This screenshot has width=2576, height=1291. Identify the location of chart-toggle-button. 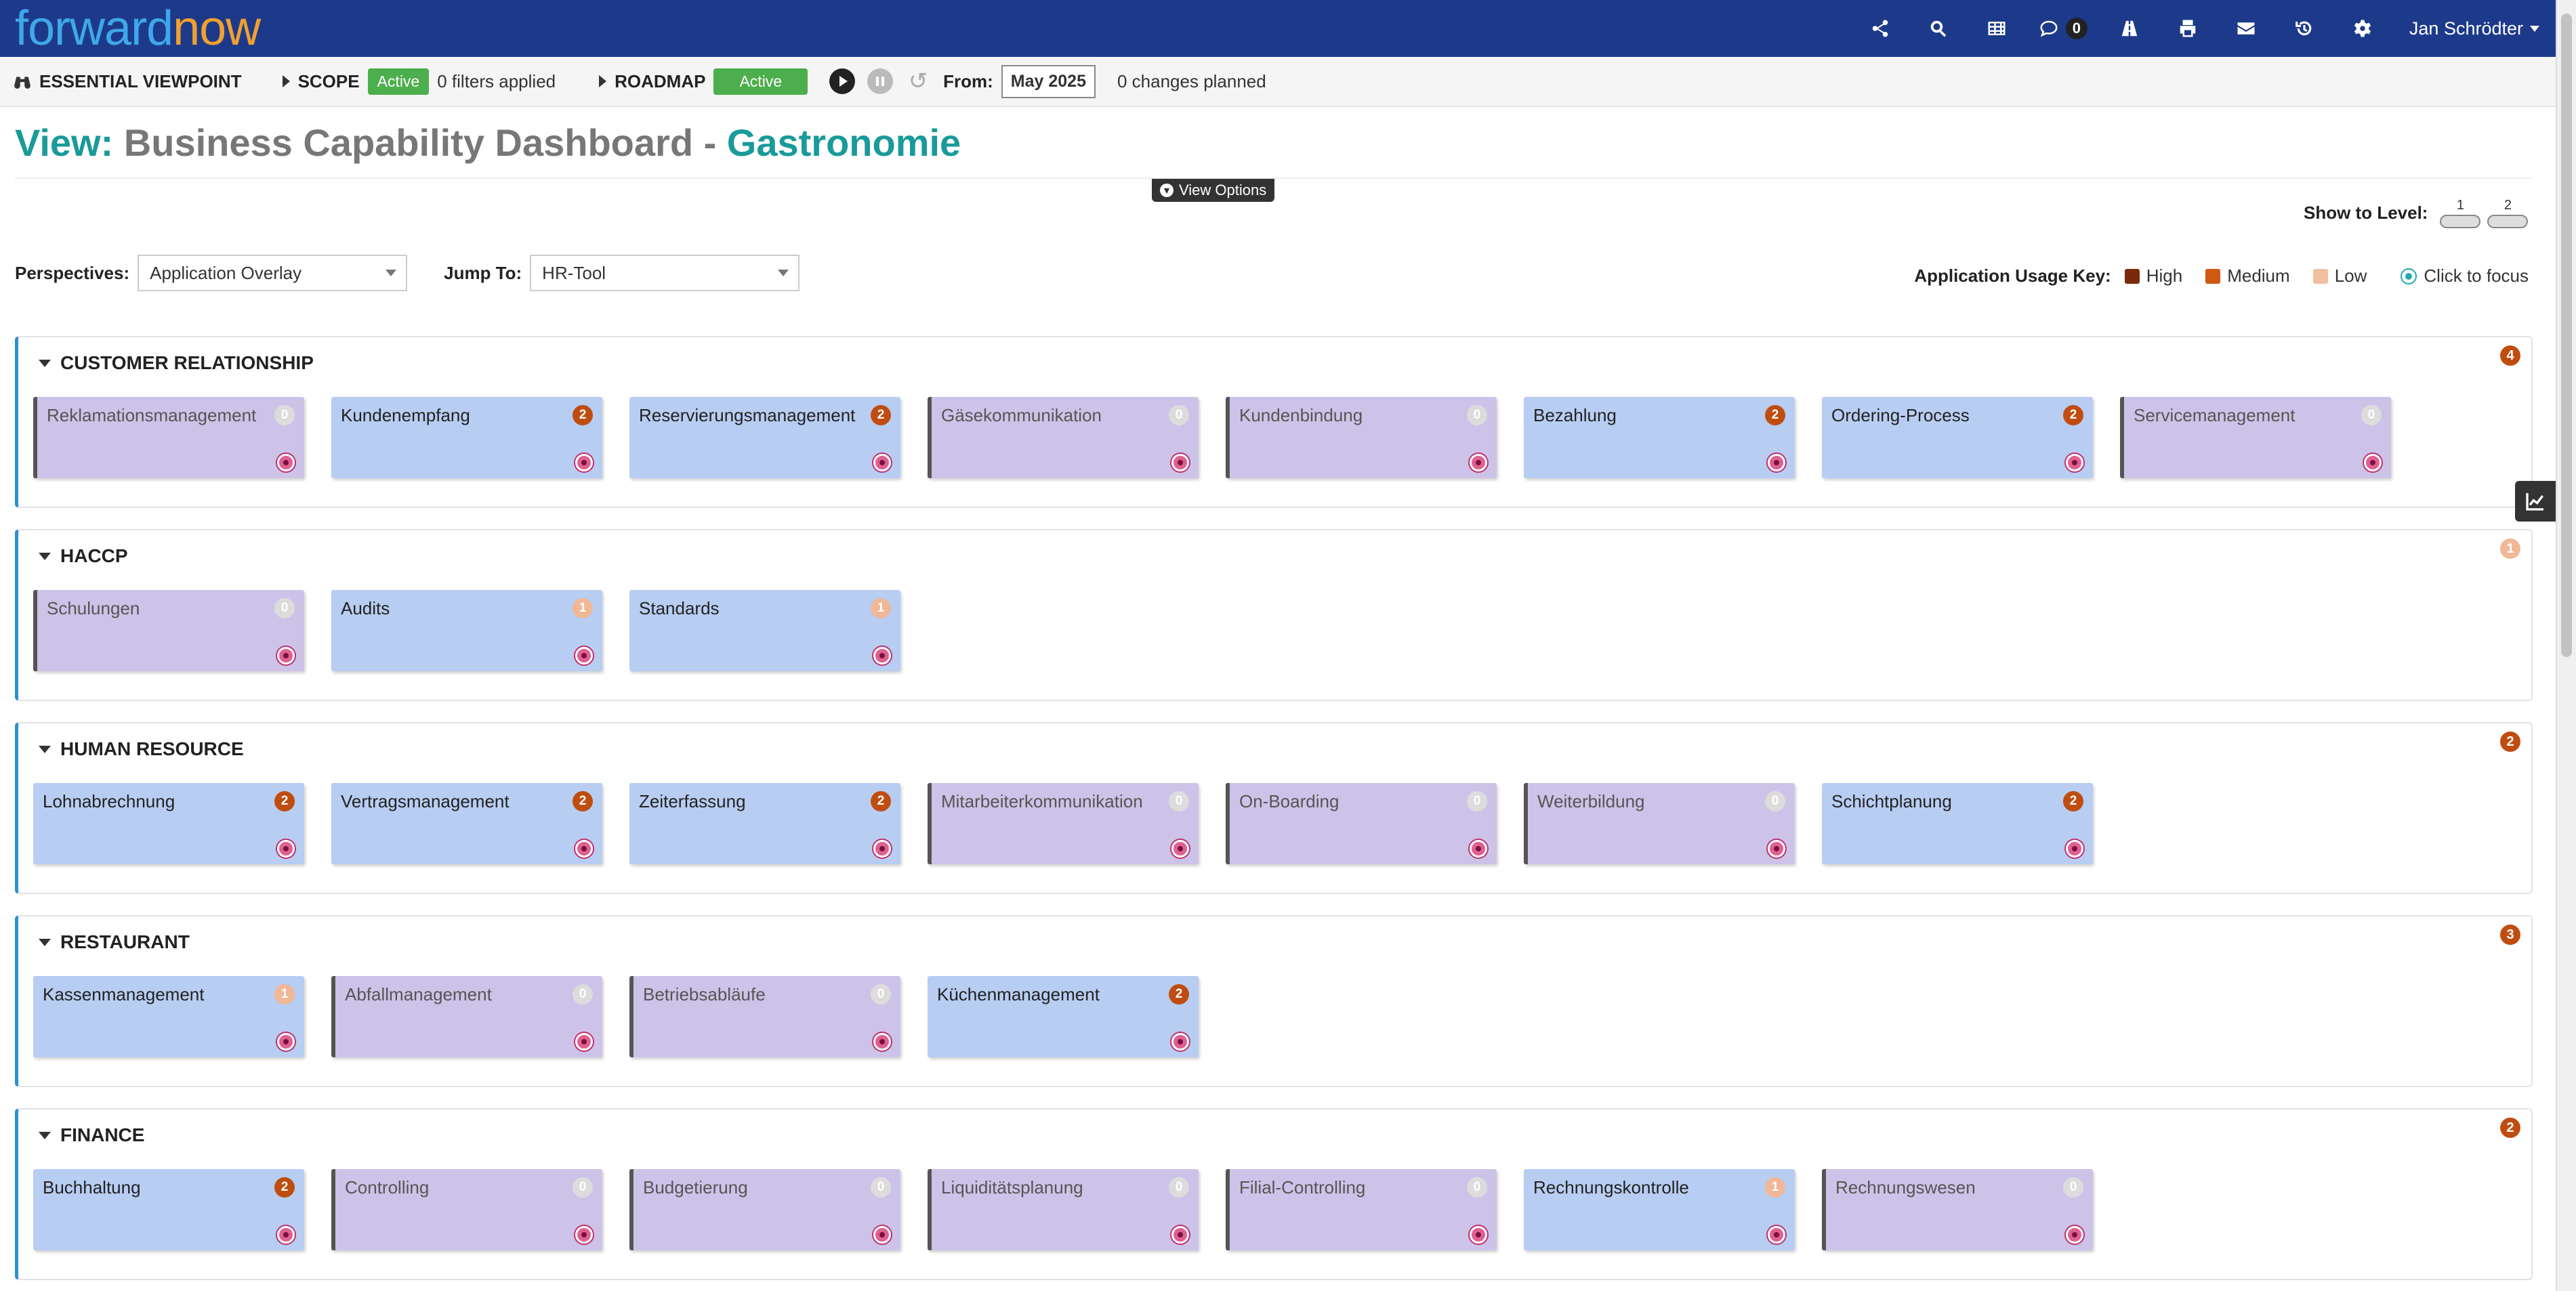
(2535, 501).